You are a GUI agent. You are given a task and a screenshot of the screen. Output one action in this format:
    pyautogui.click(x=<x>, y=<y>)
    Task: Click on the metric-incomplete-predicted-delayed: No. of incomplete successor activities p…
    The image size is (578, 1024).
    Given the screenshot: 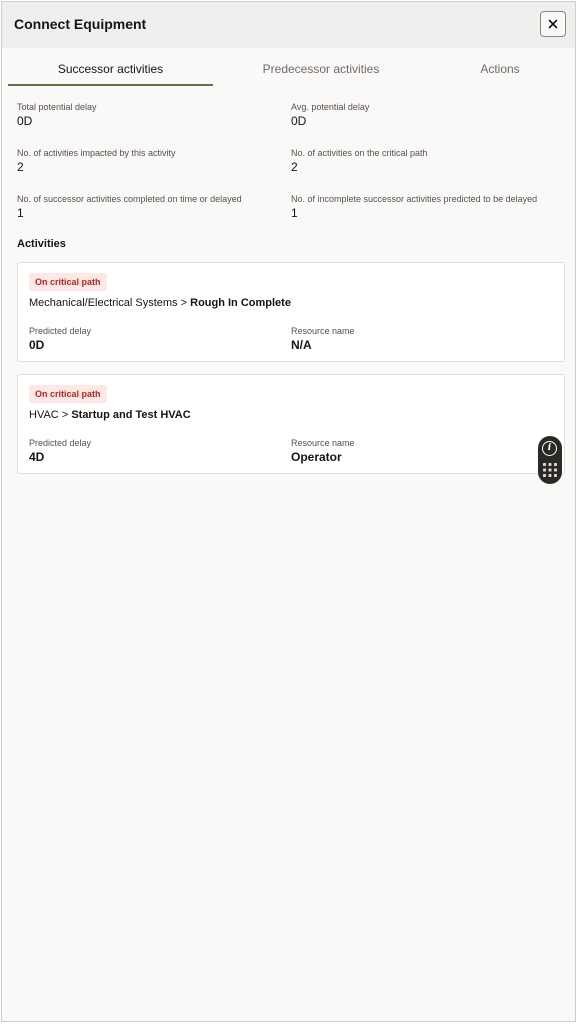 What is the action you would take?
    pyautogui.click(x=414, y=206)
    